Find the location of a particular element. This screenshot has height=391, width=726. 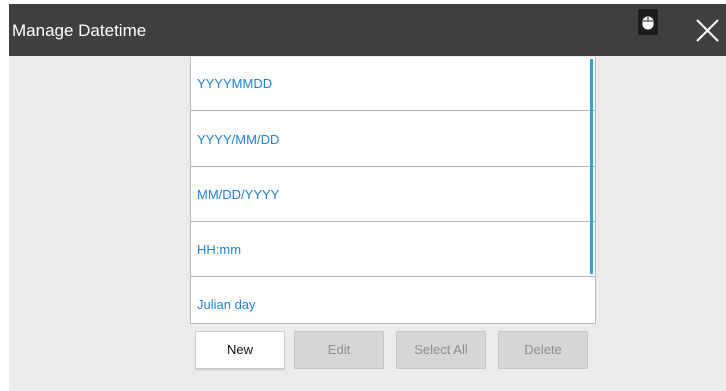

list-item-hh-mm: HH:mm is located at coordinates (393, 250).